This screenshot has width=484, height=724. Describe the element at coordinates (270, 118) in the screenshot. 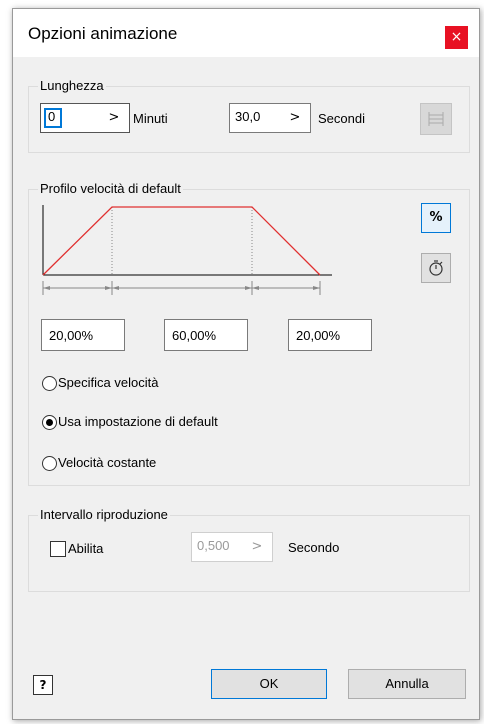

I see `seconds-spinner: 30,0 >` at that location.